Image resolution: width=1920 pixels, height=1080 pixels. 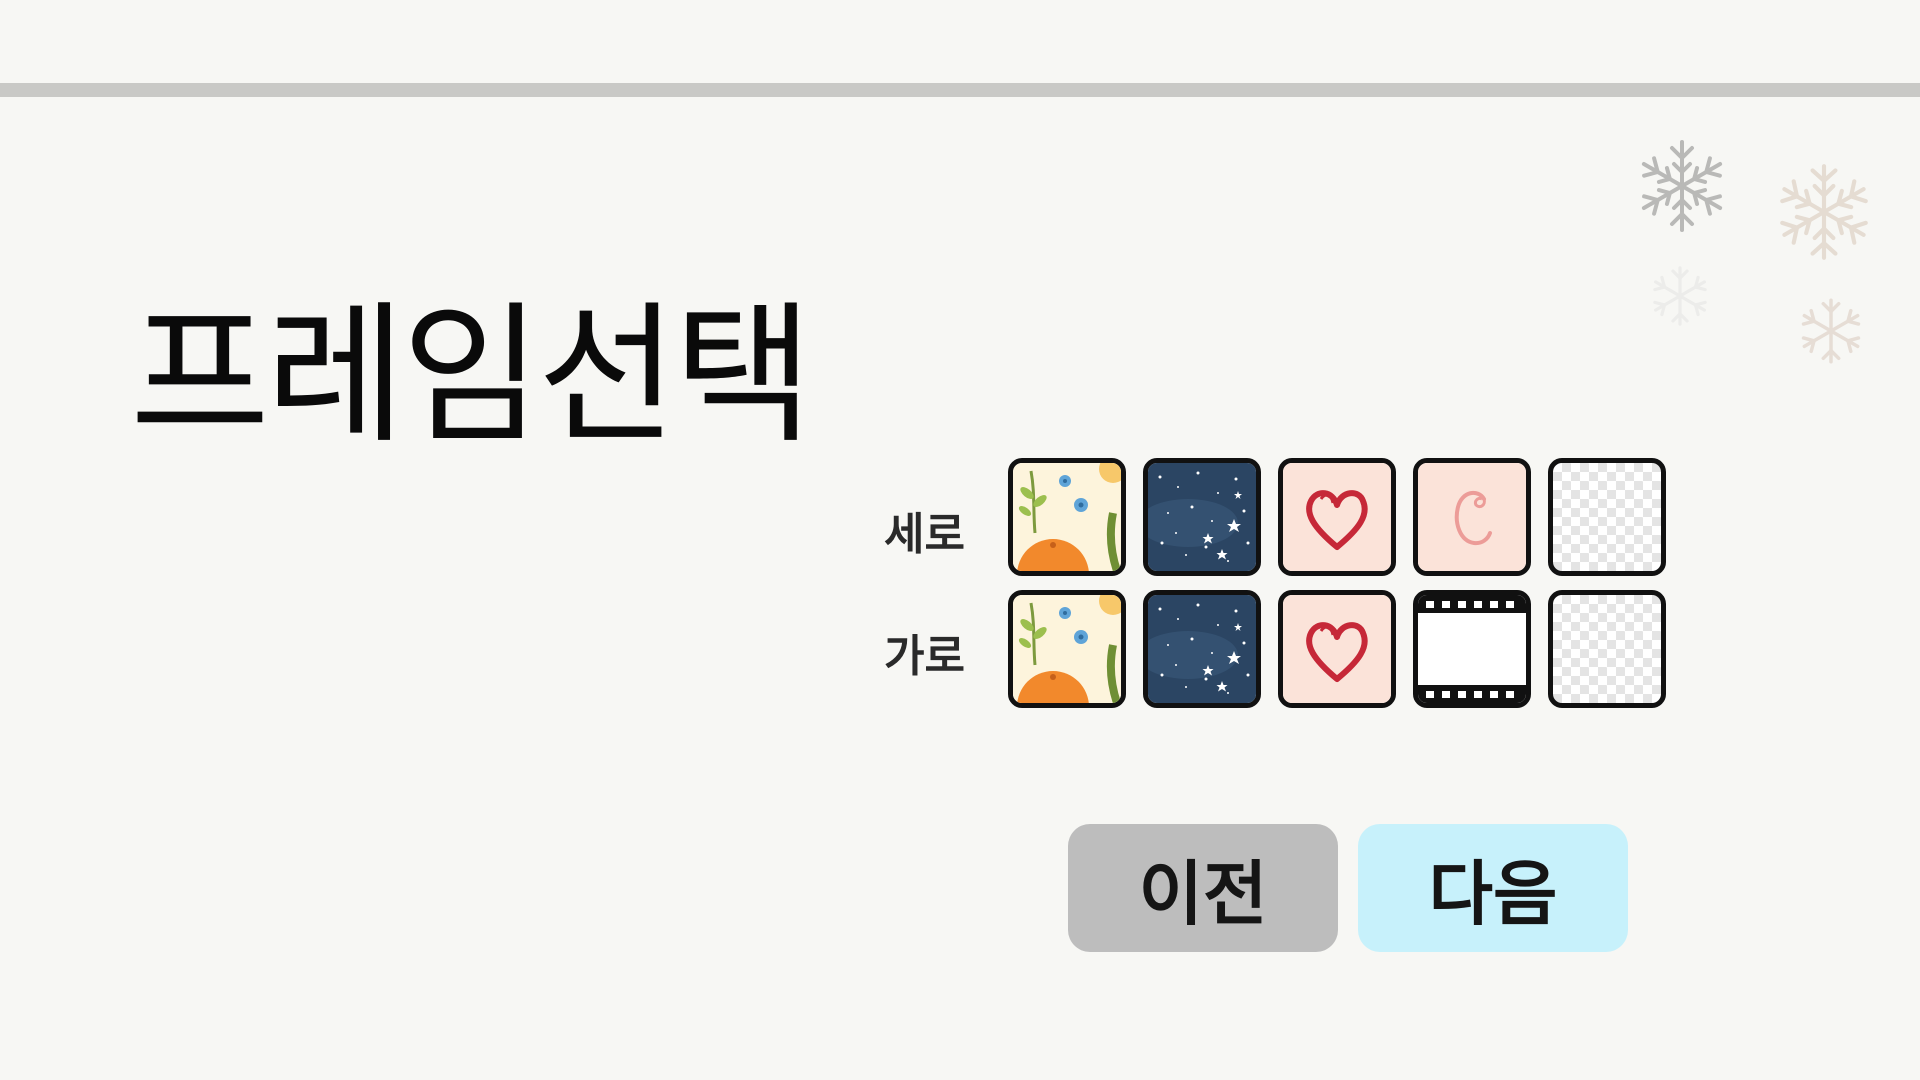 I want to click on frame-option-vertical-starry, so click(x=1202, y=517).